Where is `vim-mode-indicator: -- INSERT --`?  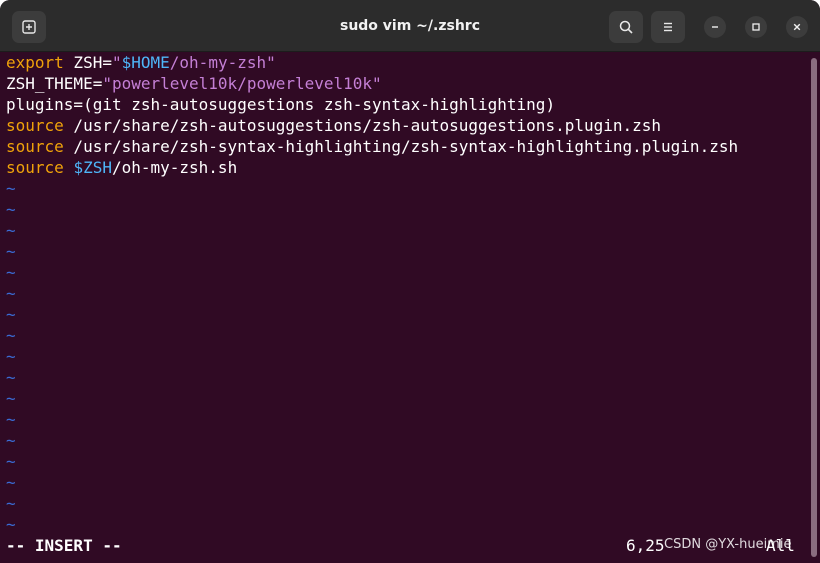
vim-mode-indicator: -- INSERT -- is located at coordinates (64, 545).